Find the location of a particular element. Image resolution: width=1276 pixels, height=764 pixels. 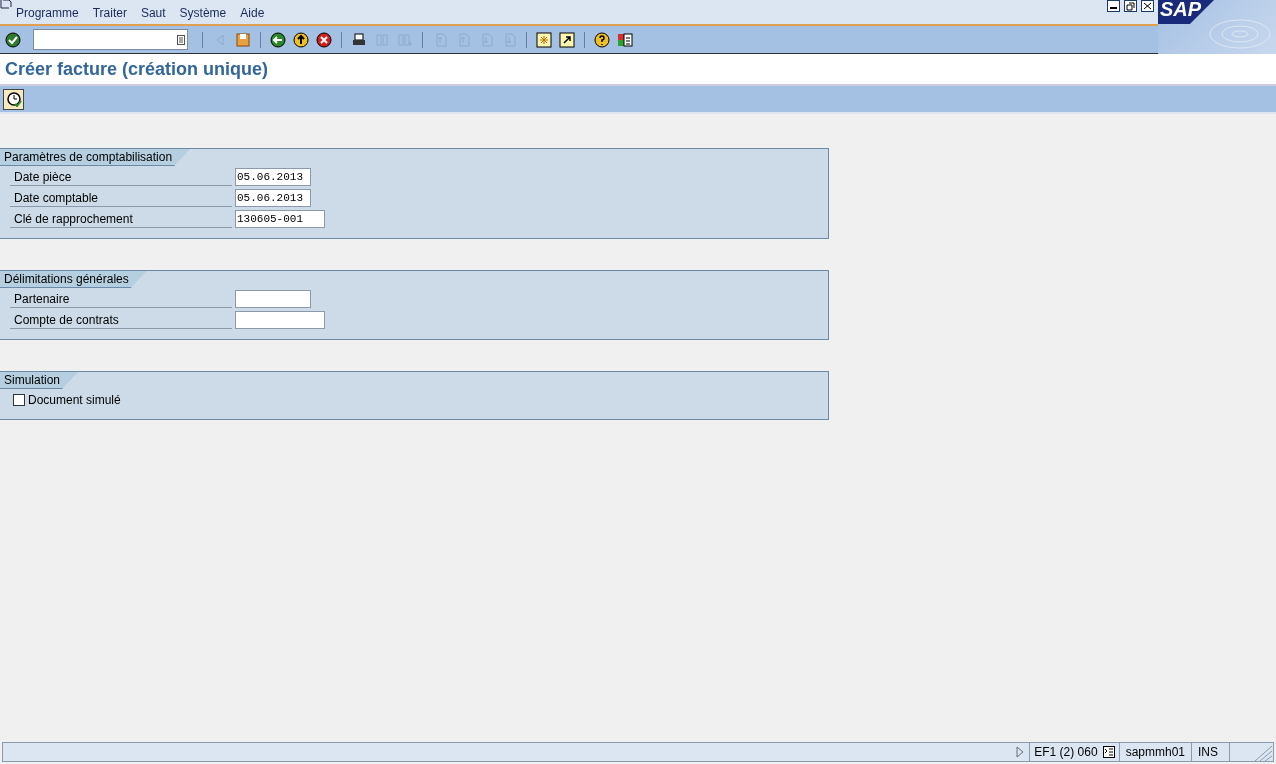

document-icon is located at coordinates (6, 4).